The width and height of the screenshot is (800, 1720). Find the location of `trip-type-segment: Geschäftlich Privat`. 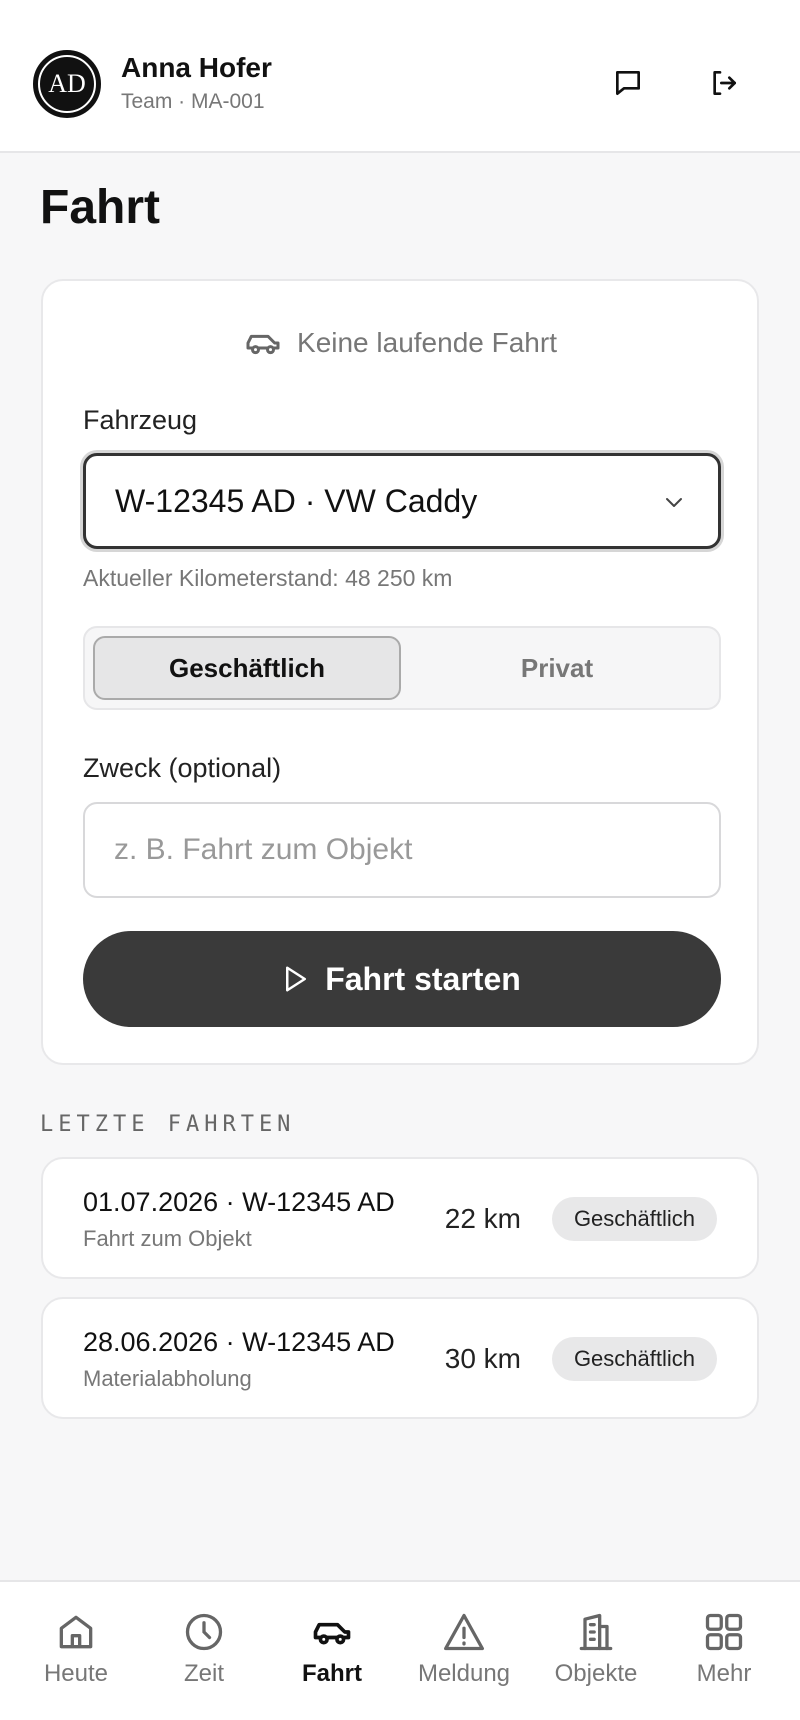

trip-type-segment: Geschäftlich Privat is located at coordinates (402, 668).